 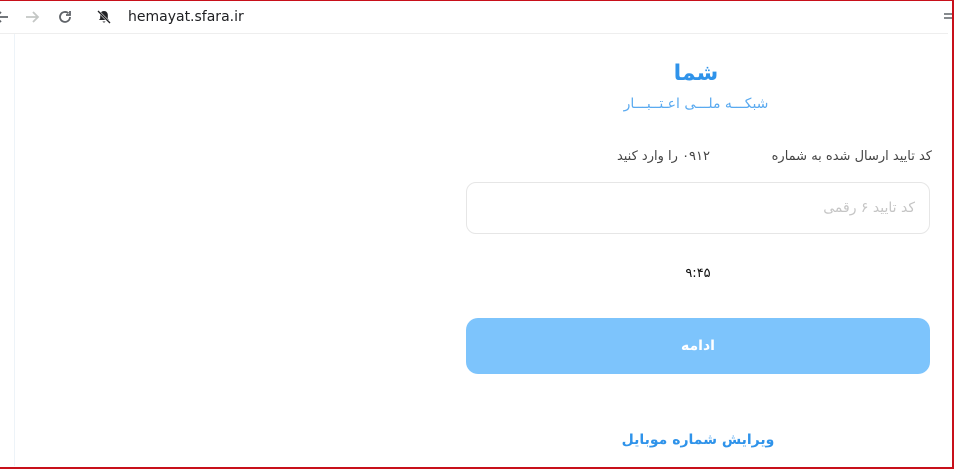 What do you see at coordinates (14, 250) in the screenshot?
I see `divider` at bounding box center [14, 250].